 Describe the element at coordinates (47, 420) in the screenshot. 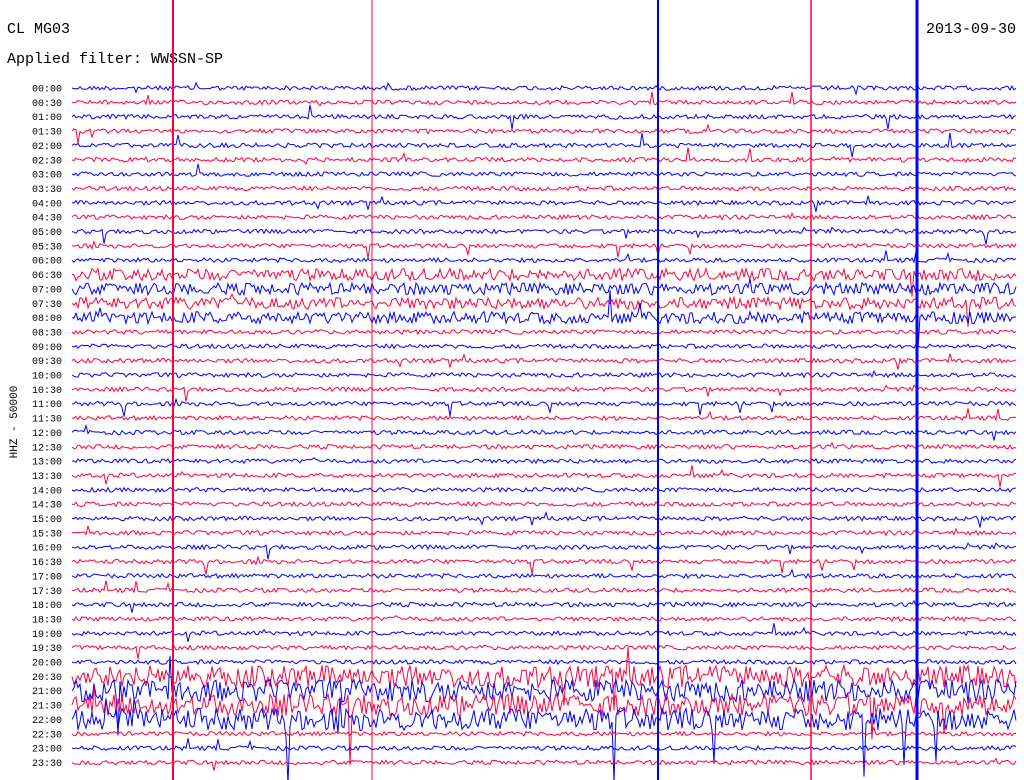

I see `row-tick-label: 11:30` at that location.